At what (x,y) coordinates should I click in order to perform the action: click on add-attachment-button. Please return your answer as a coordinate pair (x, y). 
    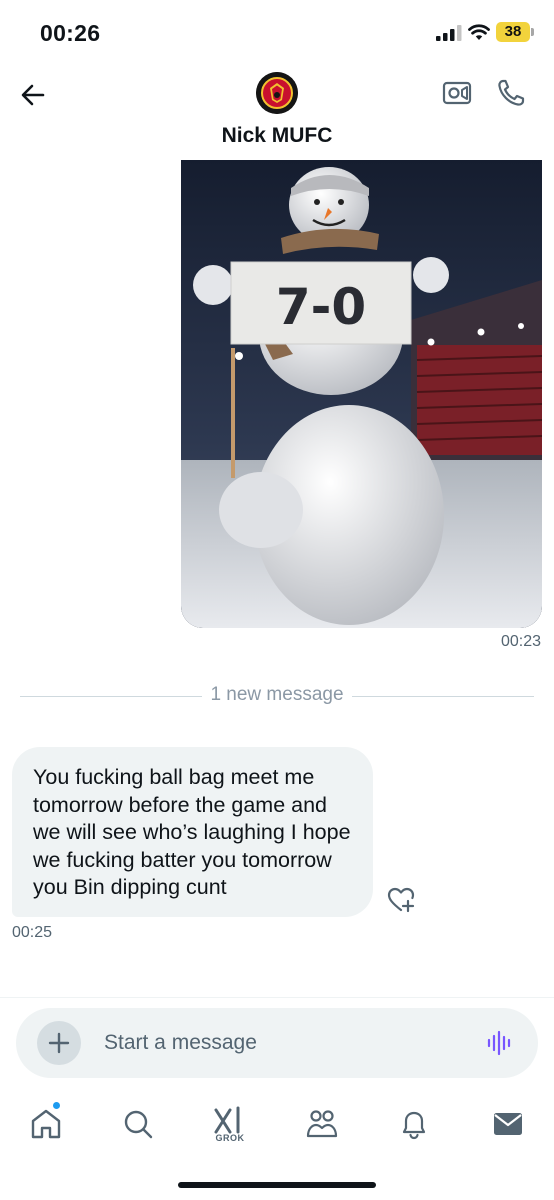
    Looking at the image, I should click on (59, 1043).